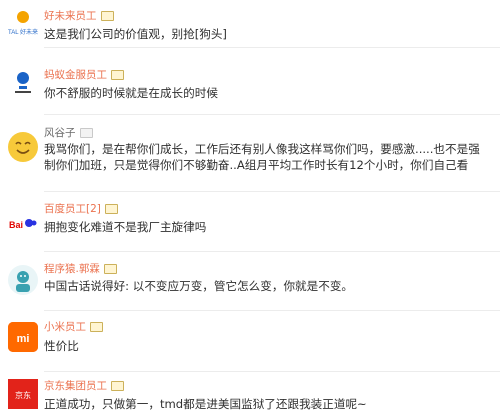 This screenshot has height=418, width=500. I want to click on smiley-face-icon, so click(23, 147).